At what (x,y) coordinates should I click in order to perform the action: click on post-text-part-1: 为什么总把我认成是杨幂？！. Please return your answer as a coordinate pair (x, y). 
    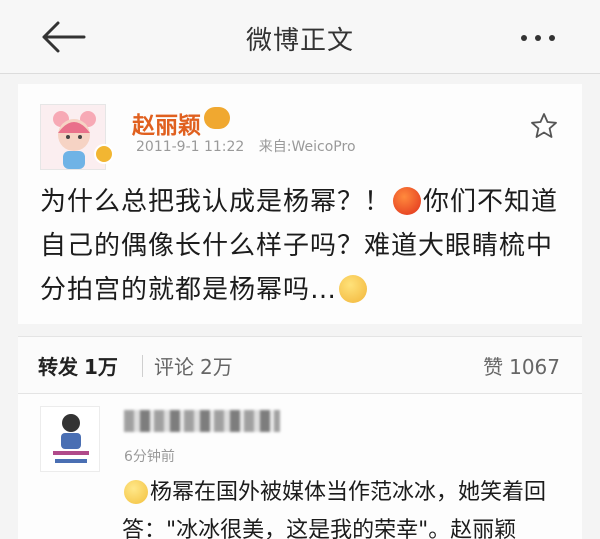
    Looking at the image, I should click on (216, 202).